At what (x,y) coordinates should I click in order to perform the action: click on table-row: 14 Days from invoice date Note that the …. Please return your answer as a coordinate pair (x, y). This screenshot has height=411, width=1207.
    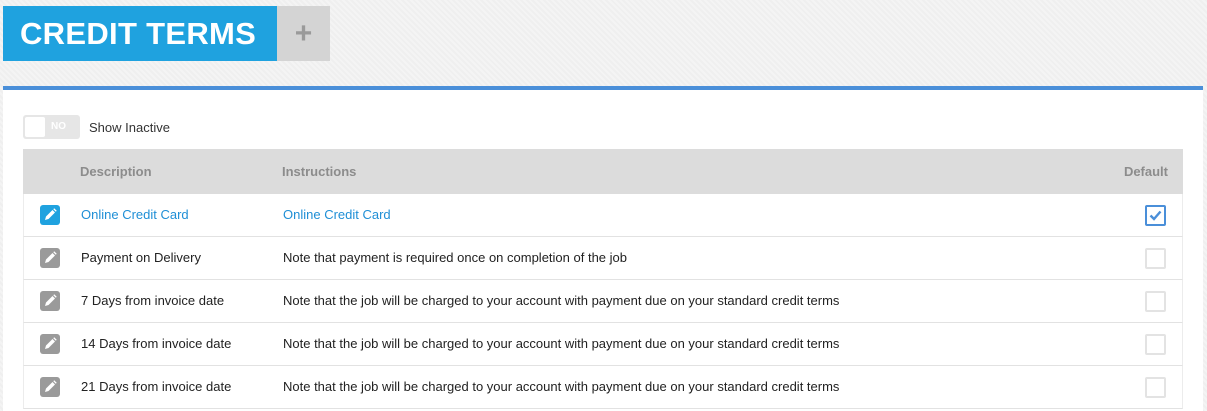
    Looking at the image, I should click on (603, 344).